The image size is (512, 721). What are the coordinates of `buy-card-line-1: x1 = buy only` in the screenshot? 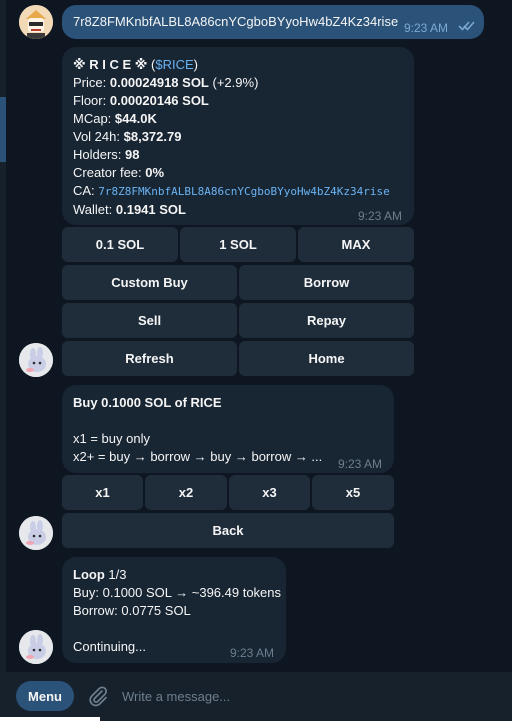 It's located at (111, 438).